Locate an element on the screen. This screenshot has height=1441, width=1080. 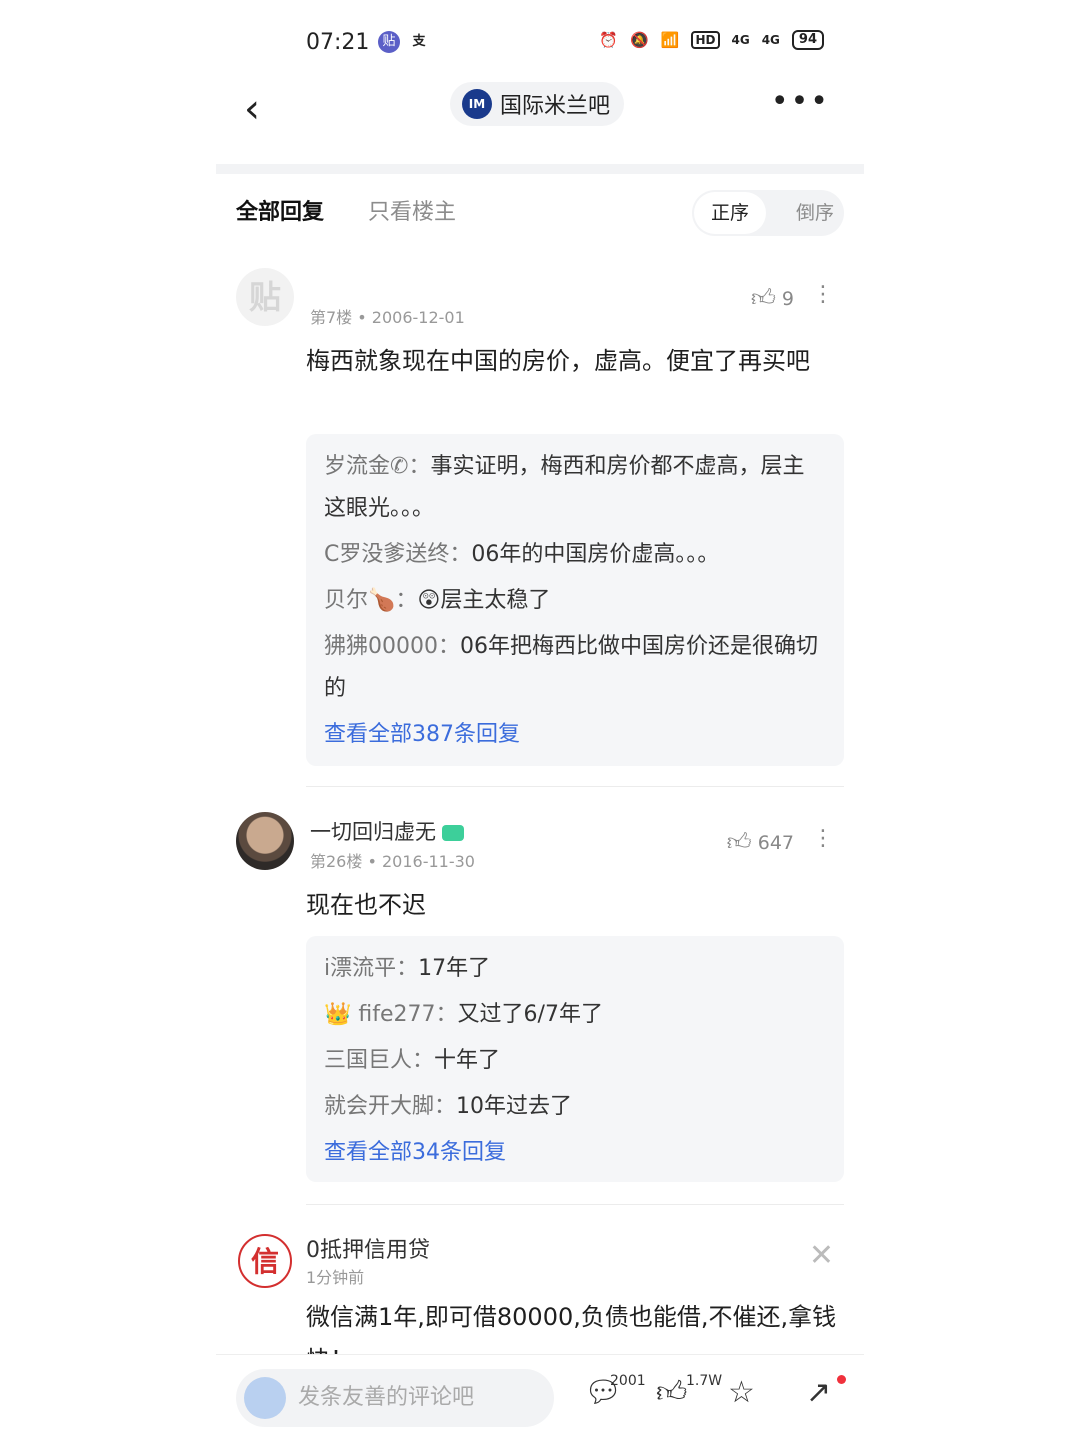
sub-reply: 就会开大脚：10年过去了 is located at coordinates (575, 1107).